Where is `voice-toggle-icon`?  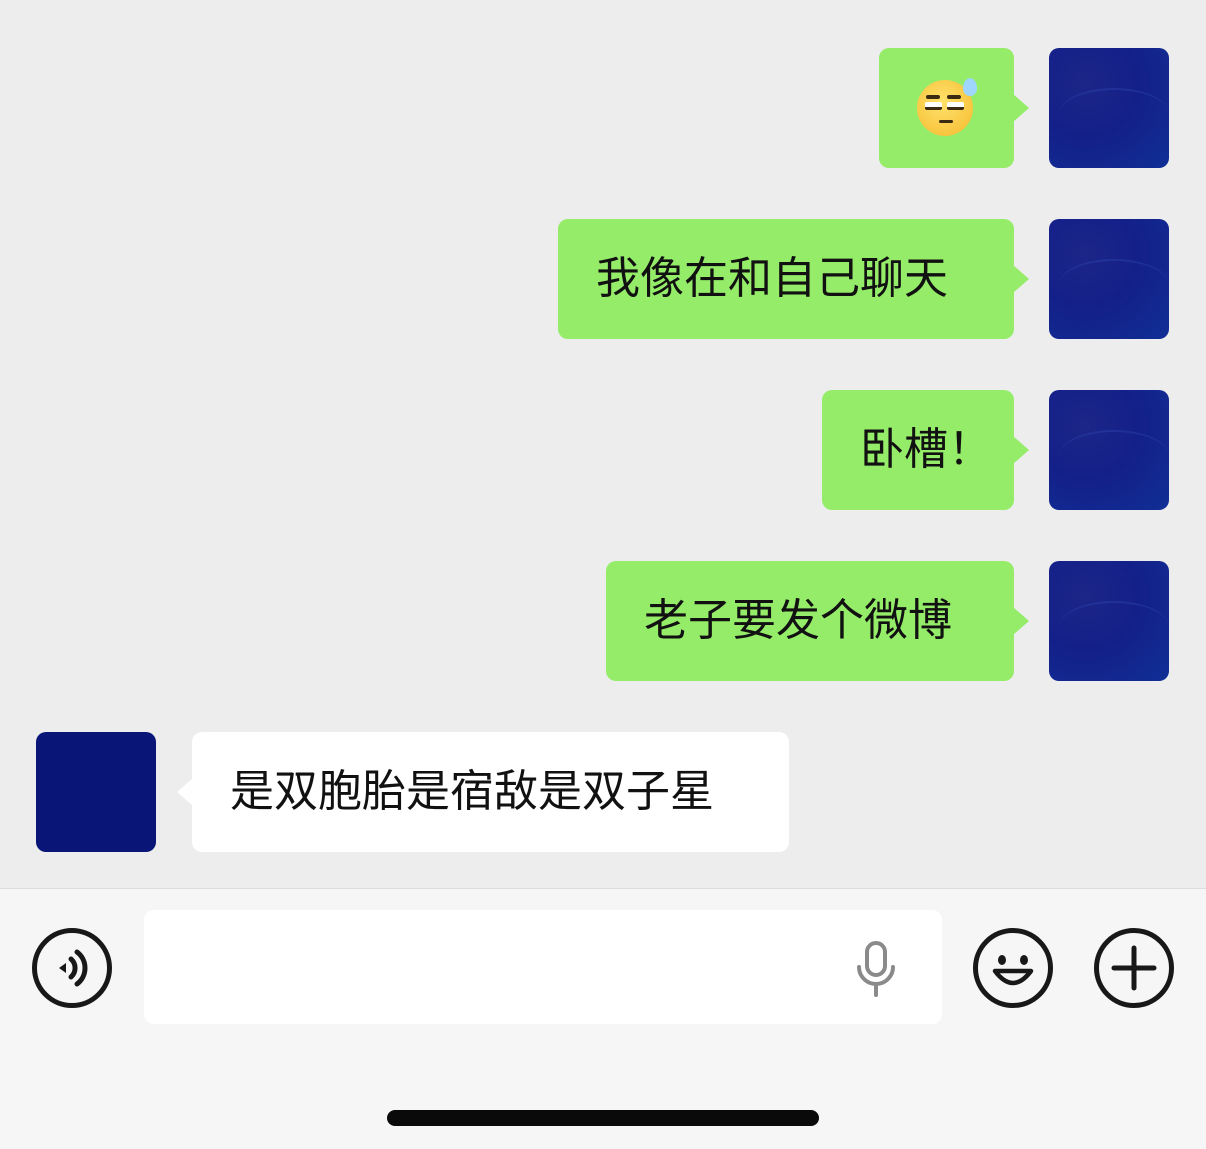
voice-toggle-icon is located at coordinates (73, 968).